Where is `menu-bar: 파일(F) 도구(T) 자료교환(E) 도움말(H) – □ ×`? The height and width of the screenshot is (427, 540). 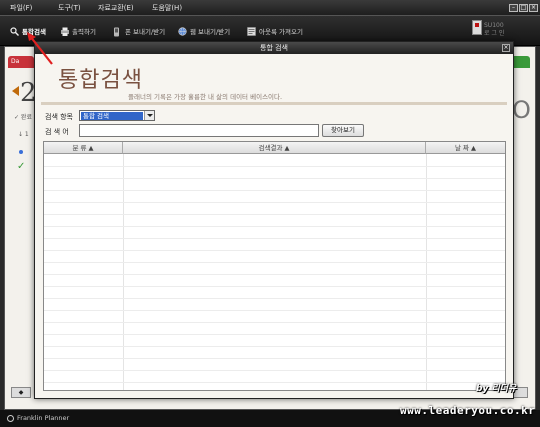
menu-bar: 파일(F) 도구(T) 자료교환(E) 도움말(H) – □ × is located at coordinates (270, 8).